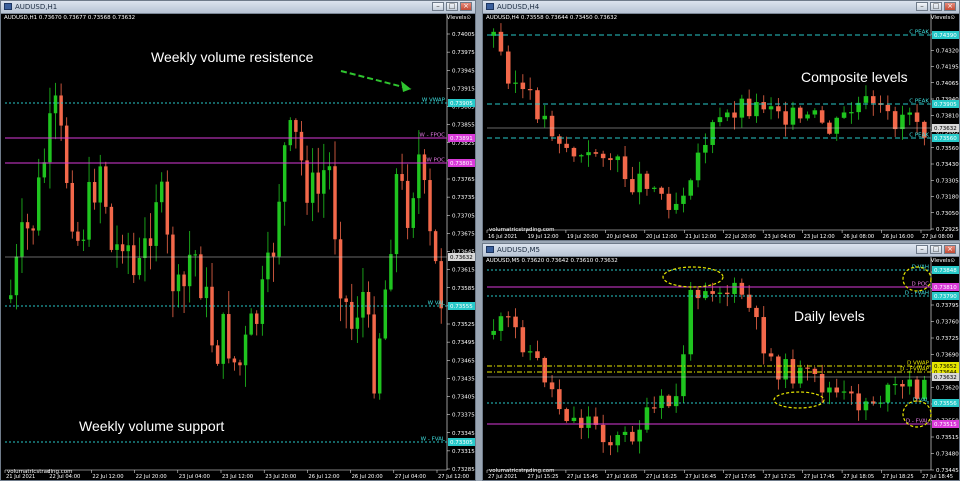 Image resolution: width=960 pixels, height=481 pixels. Describe the element at coordinates (898, 477) in the screenshot. I see `time-tick-label: 27 Jul 18:25` at that location.